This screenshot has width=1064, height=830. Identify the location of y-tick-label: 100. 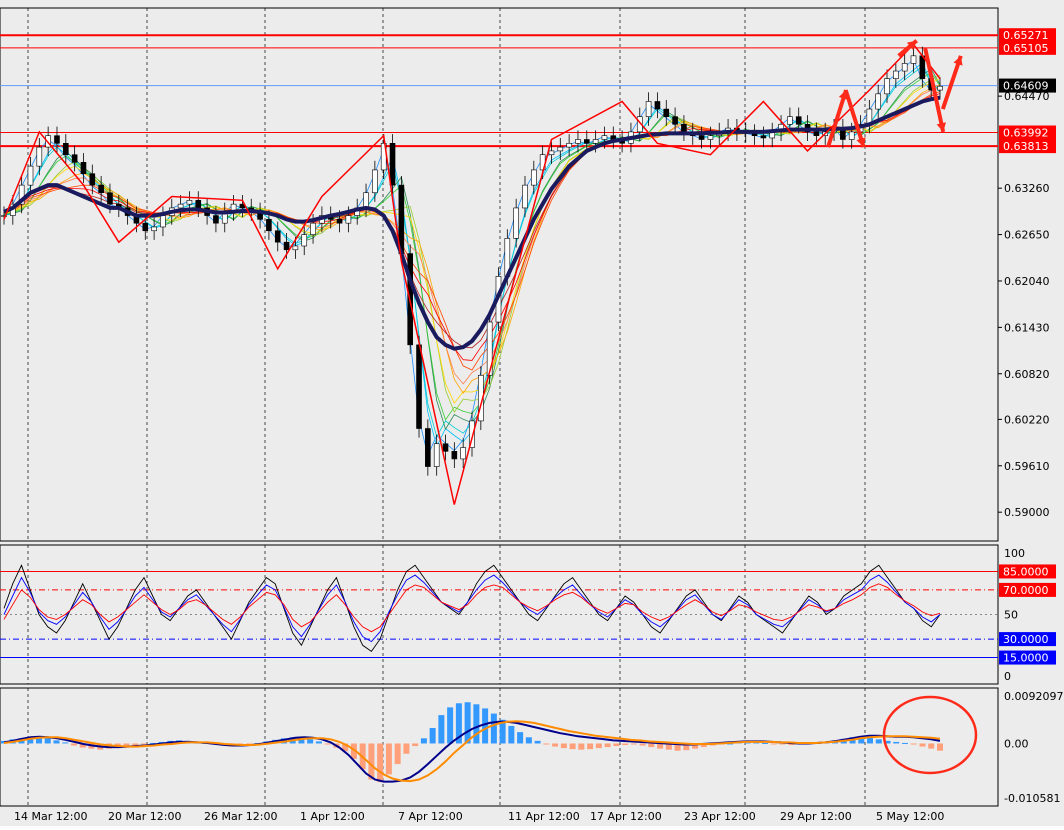
(1014, 553).